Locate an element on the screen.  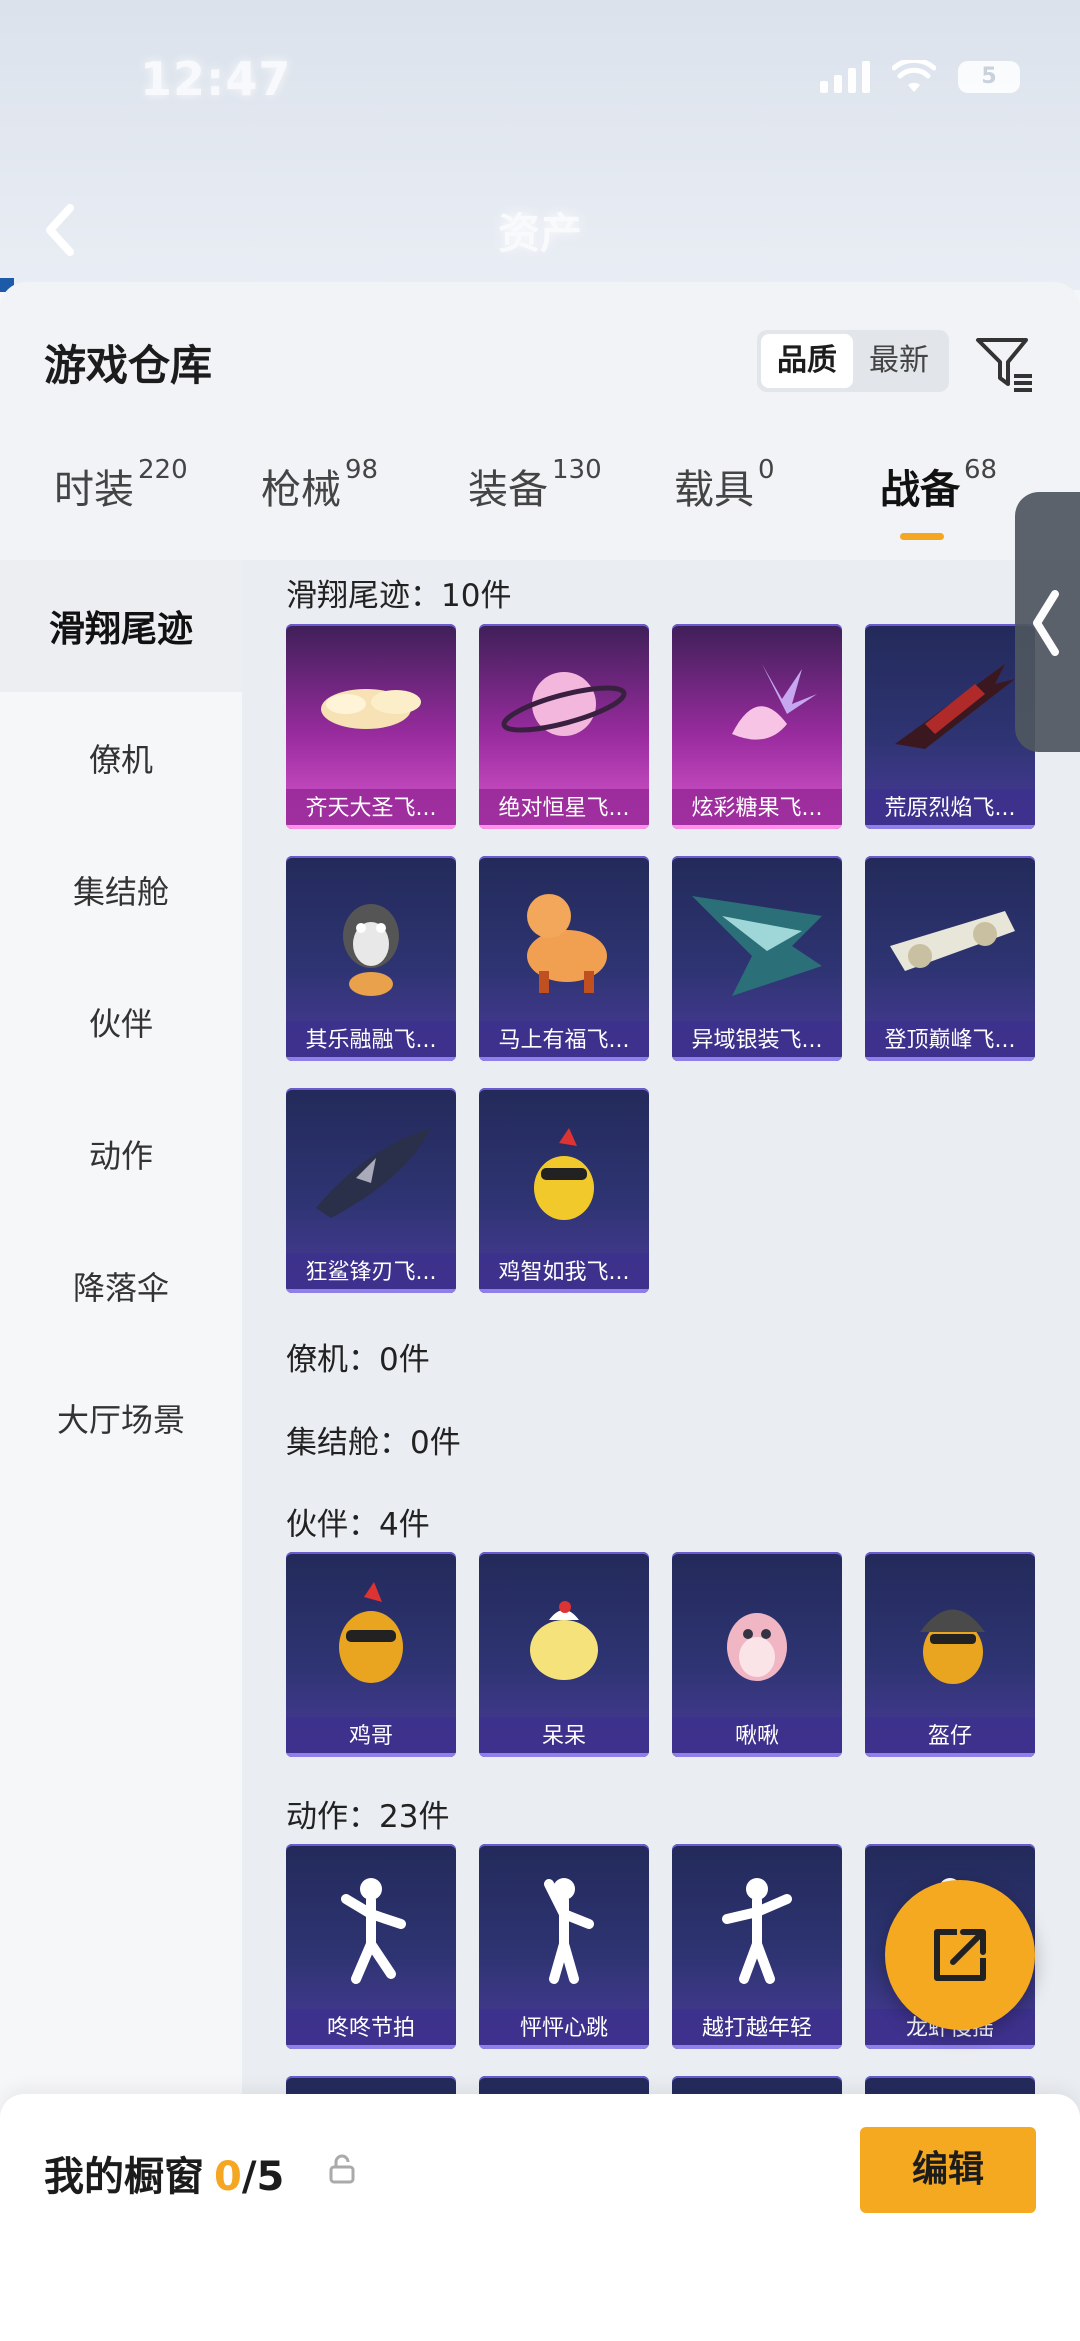
sidebar-item-parachute: 降落伞 is located at coordinates (121, 1286).